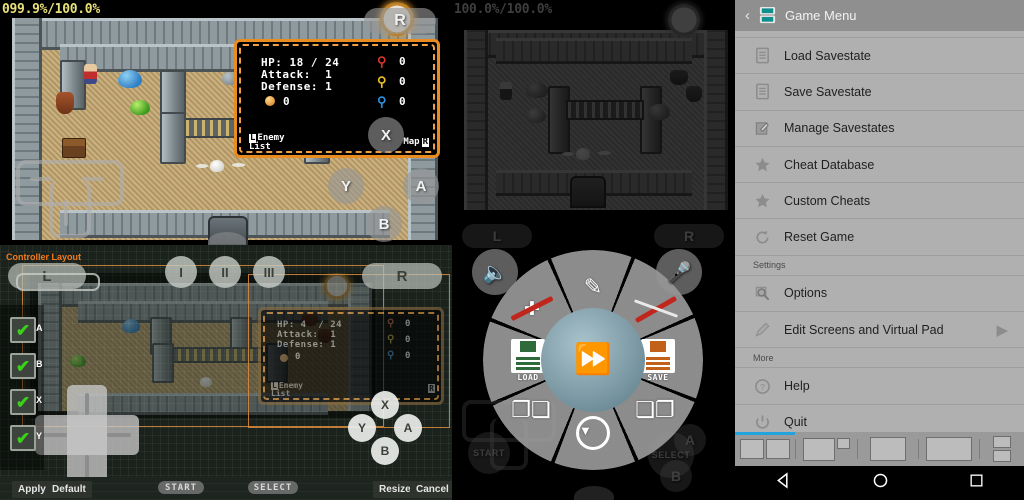  Describe the element at coordinates (762, 56) in the screenshot. I see `savestate-document-icon` at that location.